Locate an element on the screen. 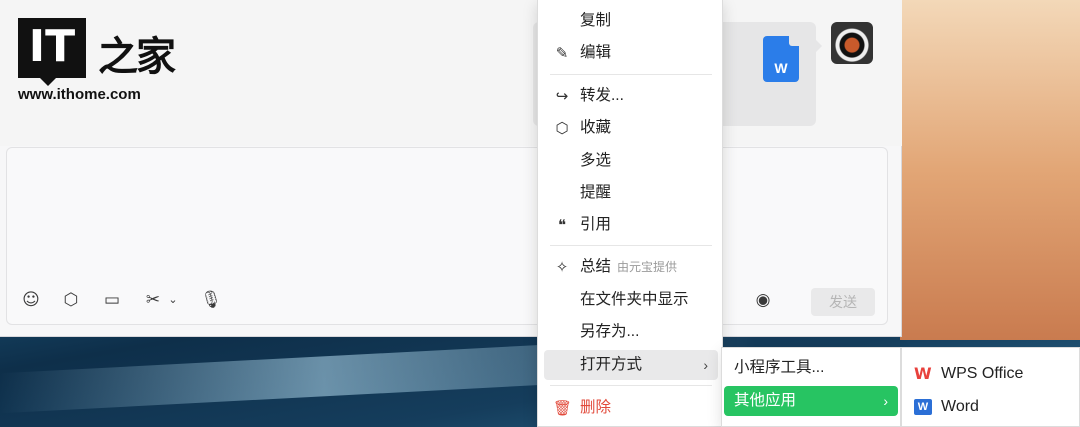 This screenshot has height=427, width=1080. wps-icon: W is located at coordinates (923, 373).